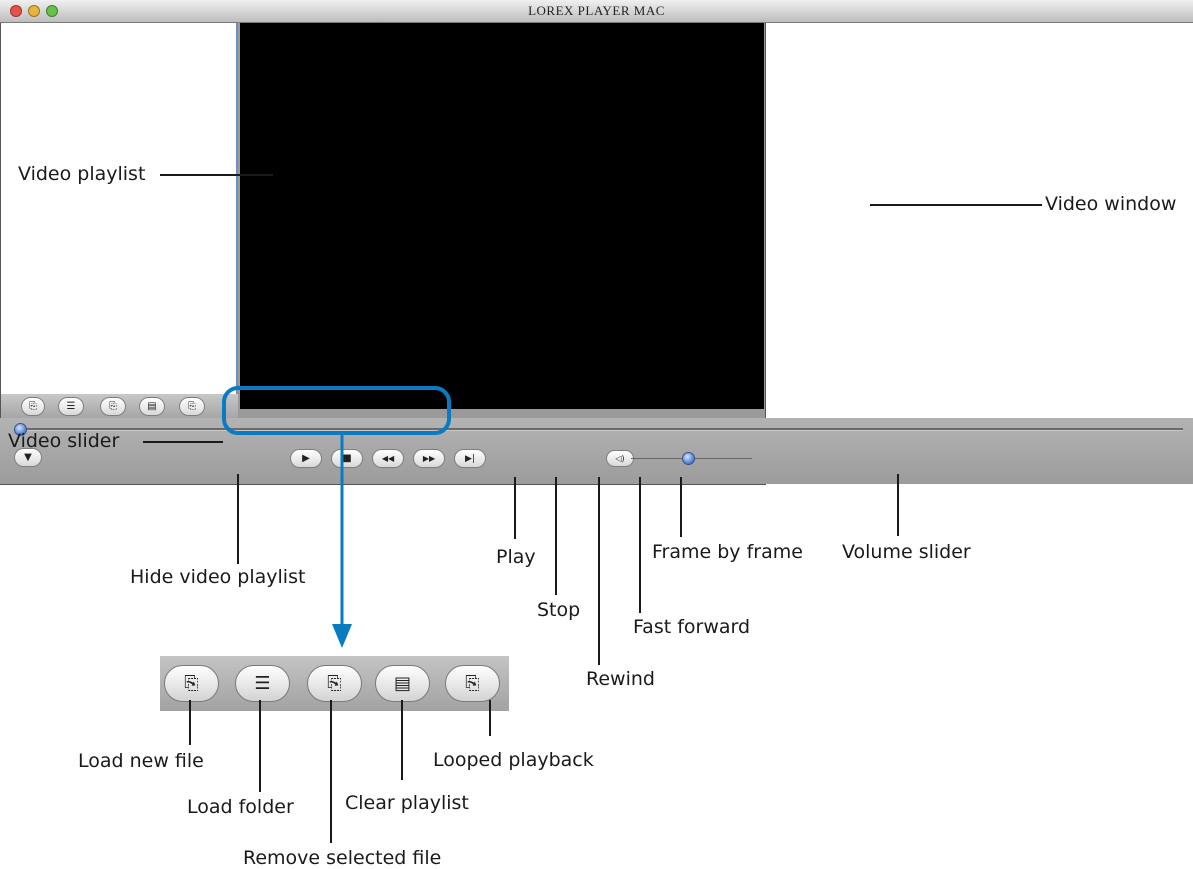  I want to click on callout-line-load-folder, so click(260, 746).